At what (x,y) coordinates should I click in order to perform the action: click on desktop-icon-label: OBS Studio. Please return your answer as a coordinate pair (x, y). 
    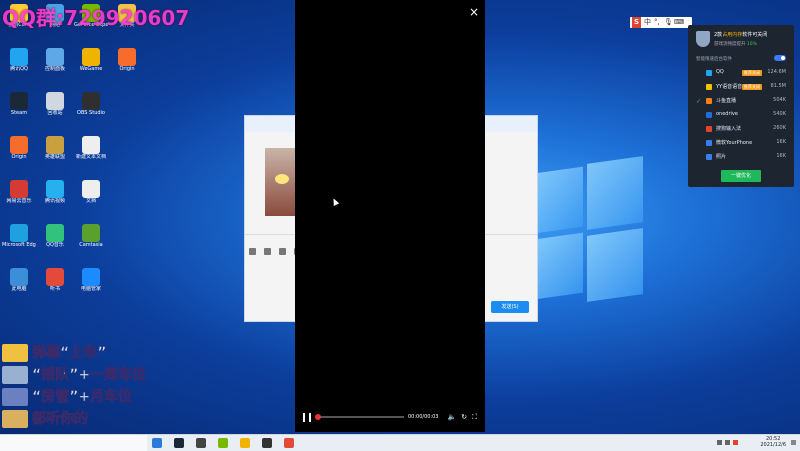
    Looking at the image, I should click on (91, 113).